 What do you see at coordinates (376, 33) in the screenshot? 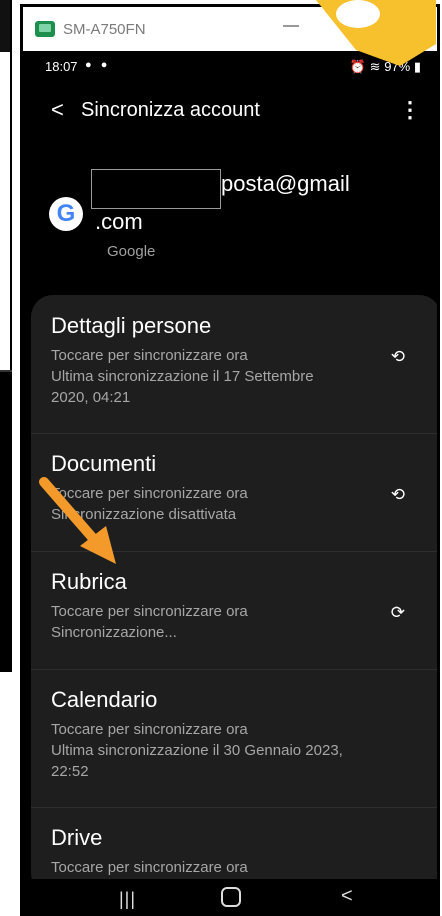
I see `annotation-badge-icon` at bounding box center [376, 33].